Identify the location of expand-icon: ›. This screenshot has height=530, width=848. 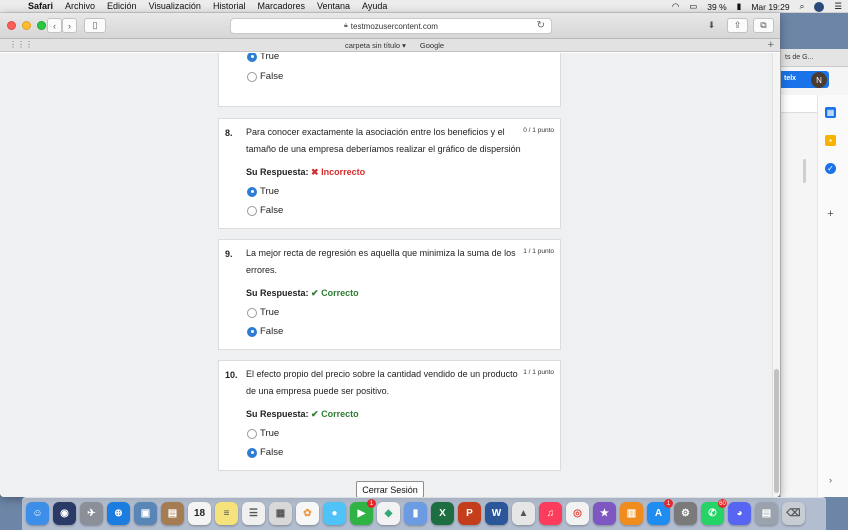
(830, 479).